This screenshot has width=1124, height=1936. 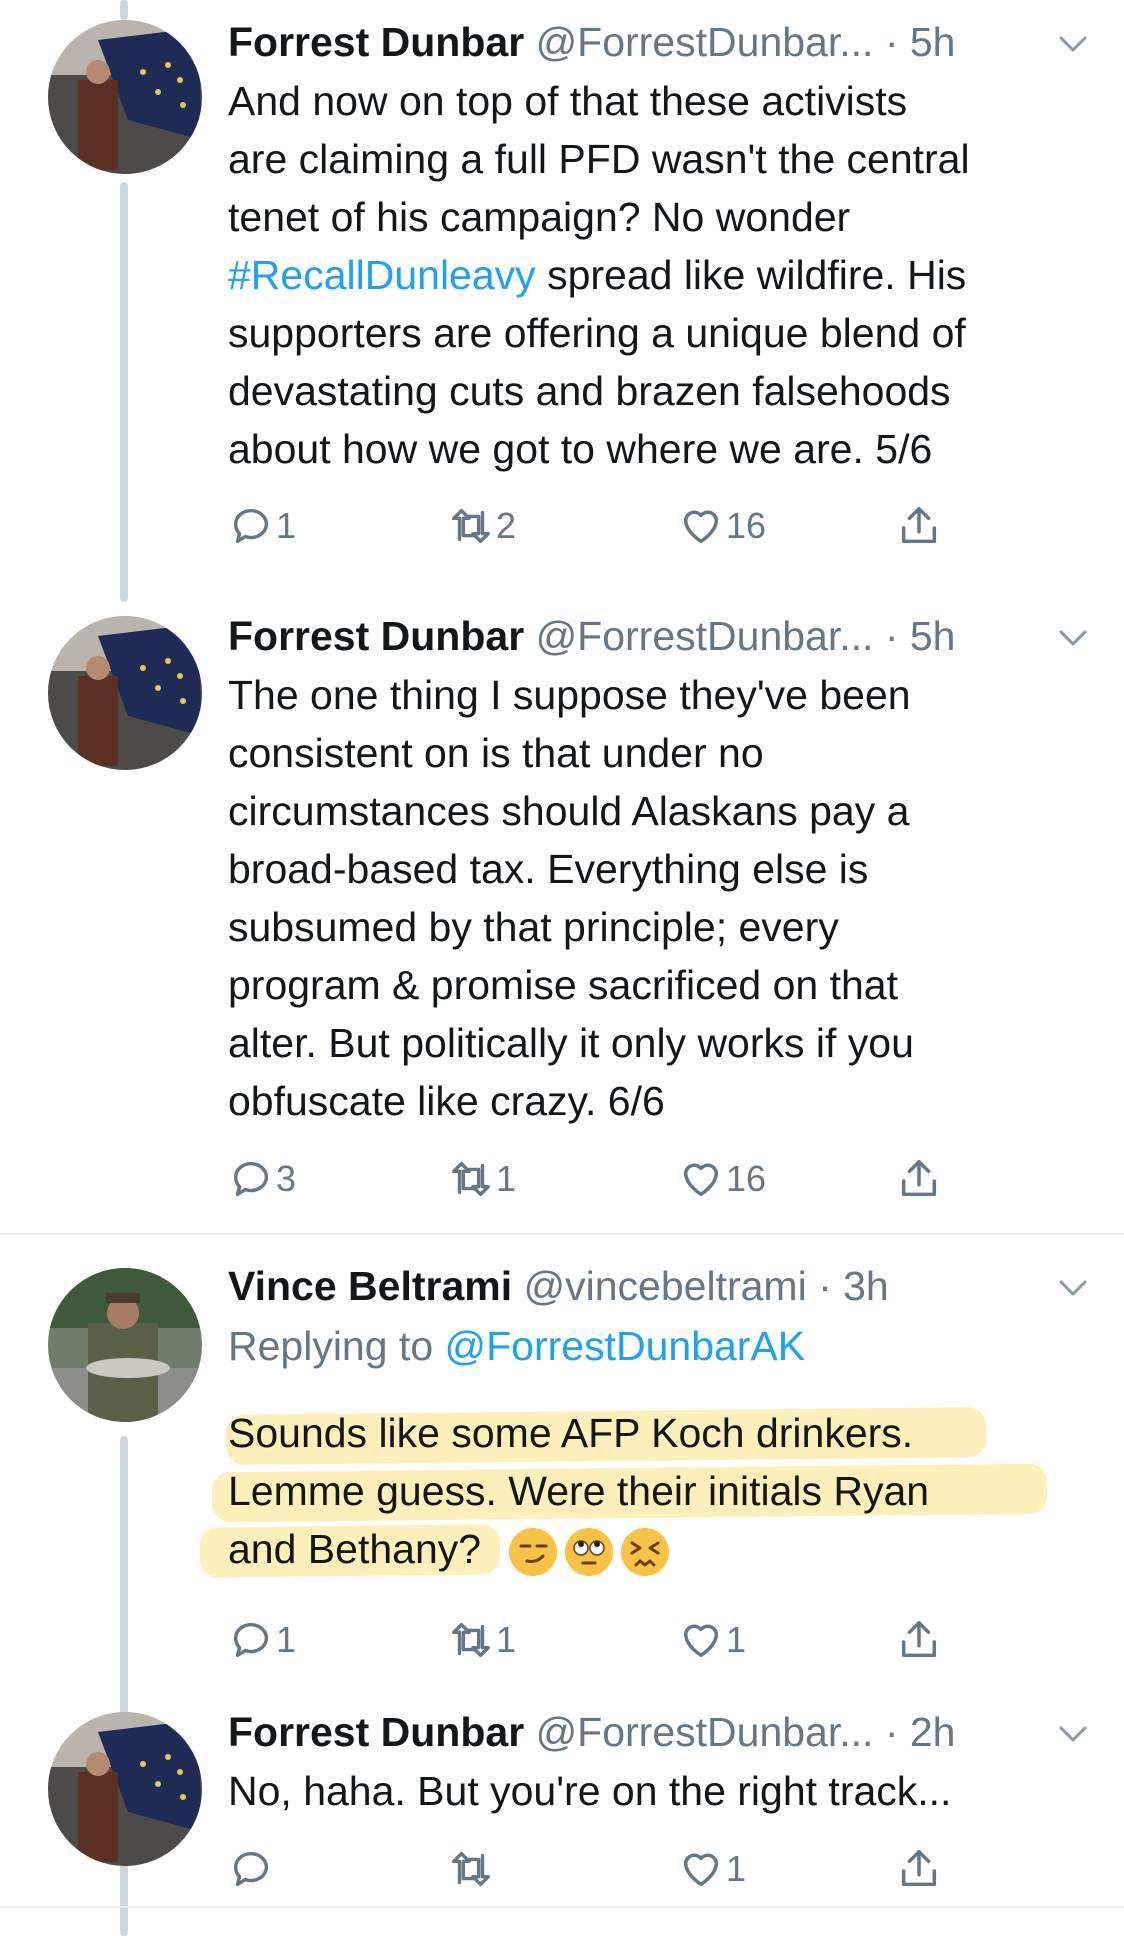 What do you see at coordinates (506, 525) in the screenshot?
I see `retweet-count: 2` at bounding box center [506, 525].